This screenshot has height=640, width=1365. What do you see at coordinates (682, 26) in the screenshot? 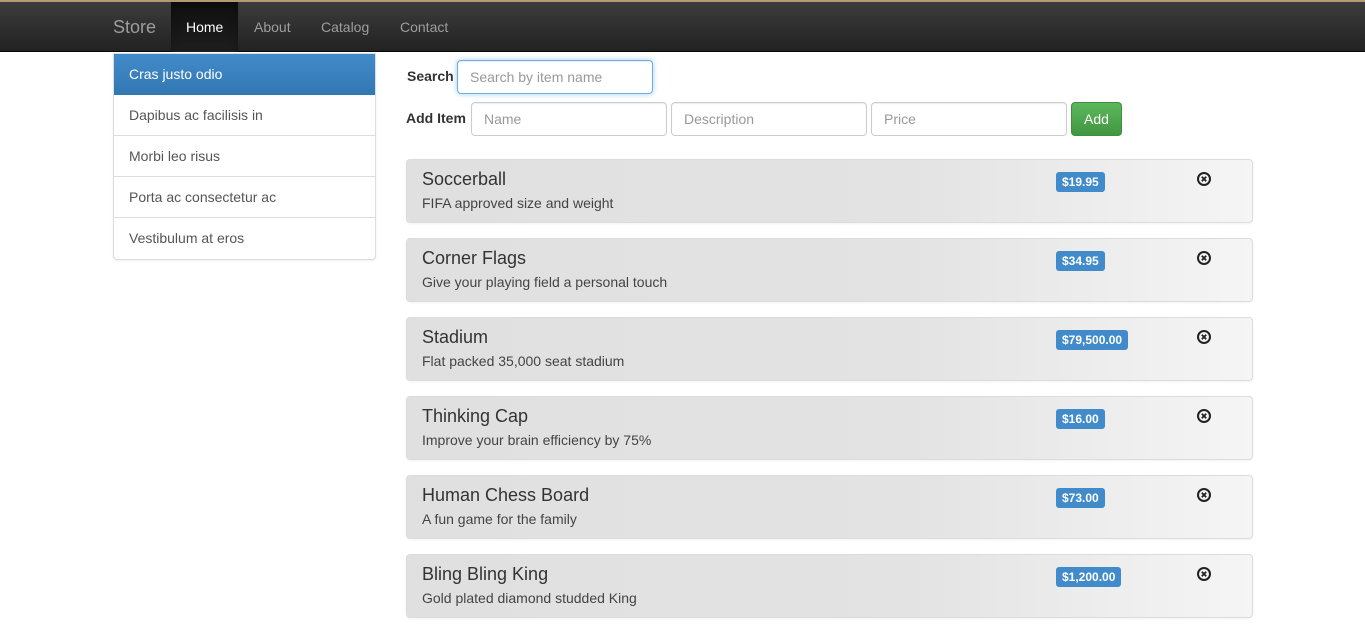
I see `top-navbar: Store Home About Catalog Contact` at bounding box center [682, 26].